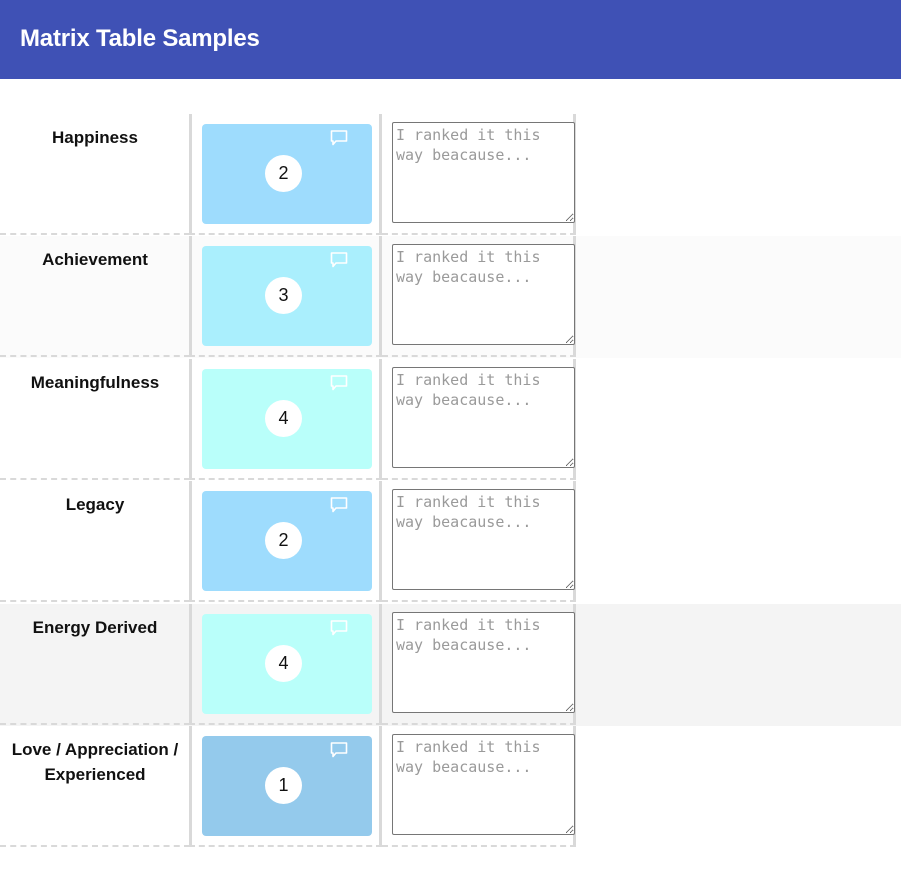 The image size is (901, 890). Describe the element at coordinates (95, 382) in the screenshot. I see `row-label: Meaningfulness` at that location.